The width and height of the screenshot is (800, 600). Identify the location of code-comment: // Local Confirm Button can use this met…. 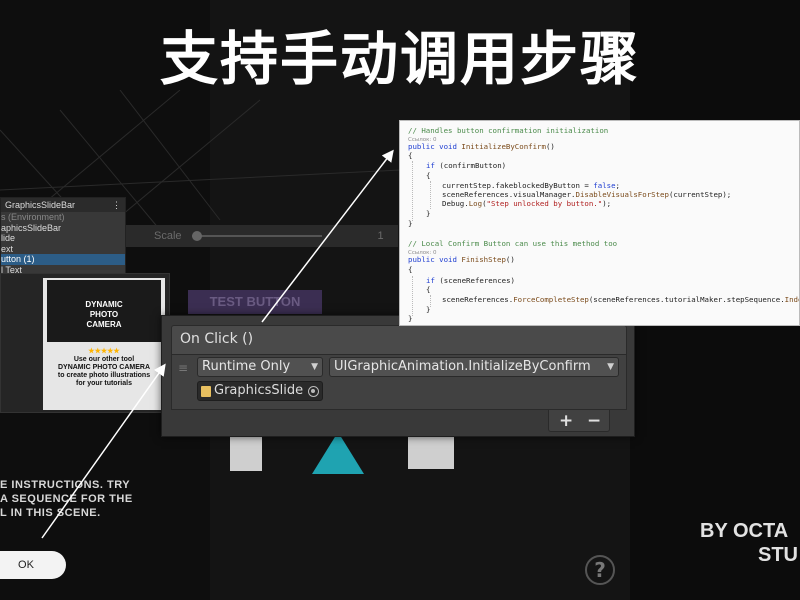
(513, 243).